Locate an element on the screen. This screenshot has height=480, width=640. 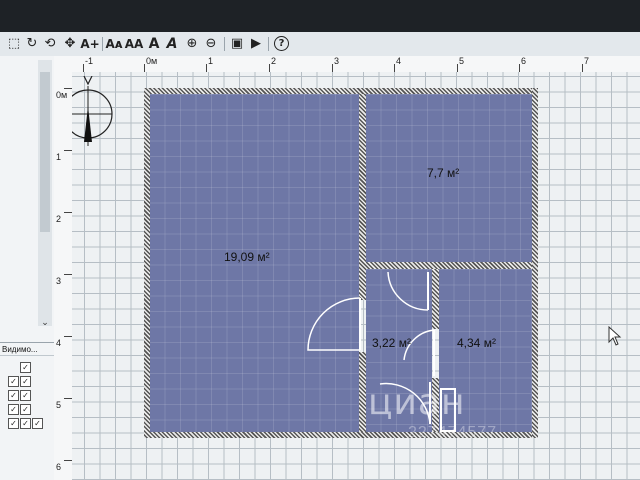
add-text-icon: A+ is located at coordinates (90, 44).